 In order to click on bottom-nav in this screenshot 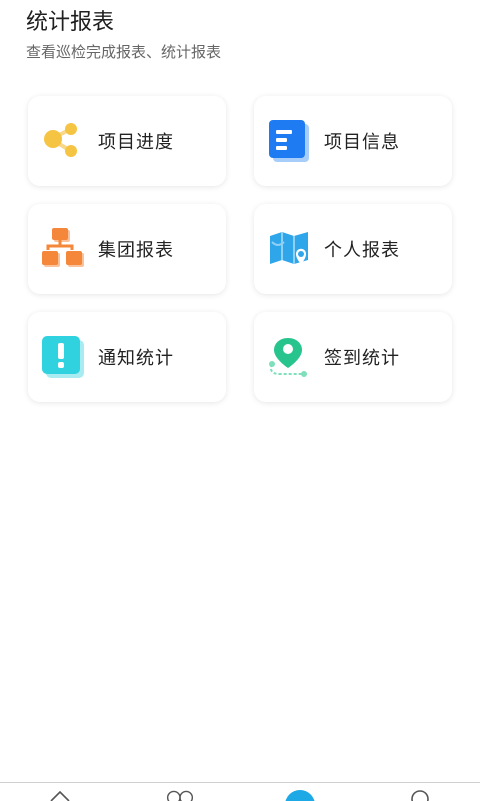, I will do `click(240, 791)`.